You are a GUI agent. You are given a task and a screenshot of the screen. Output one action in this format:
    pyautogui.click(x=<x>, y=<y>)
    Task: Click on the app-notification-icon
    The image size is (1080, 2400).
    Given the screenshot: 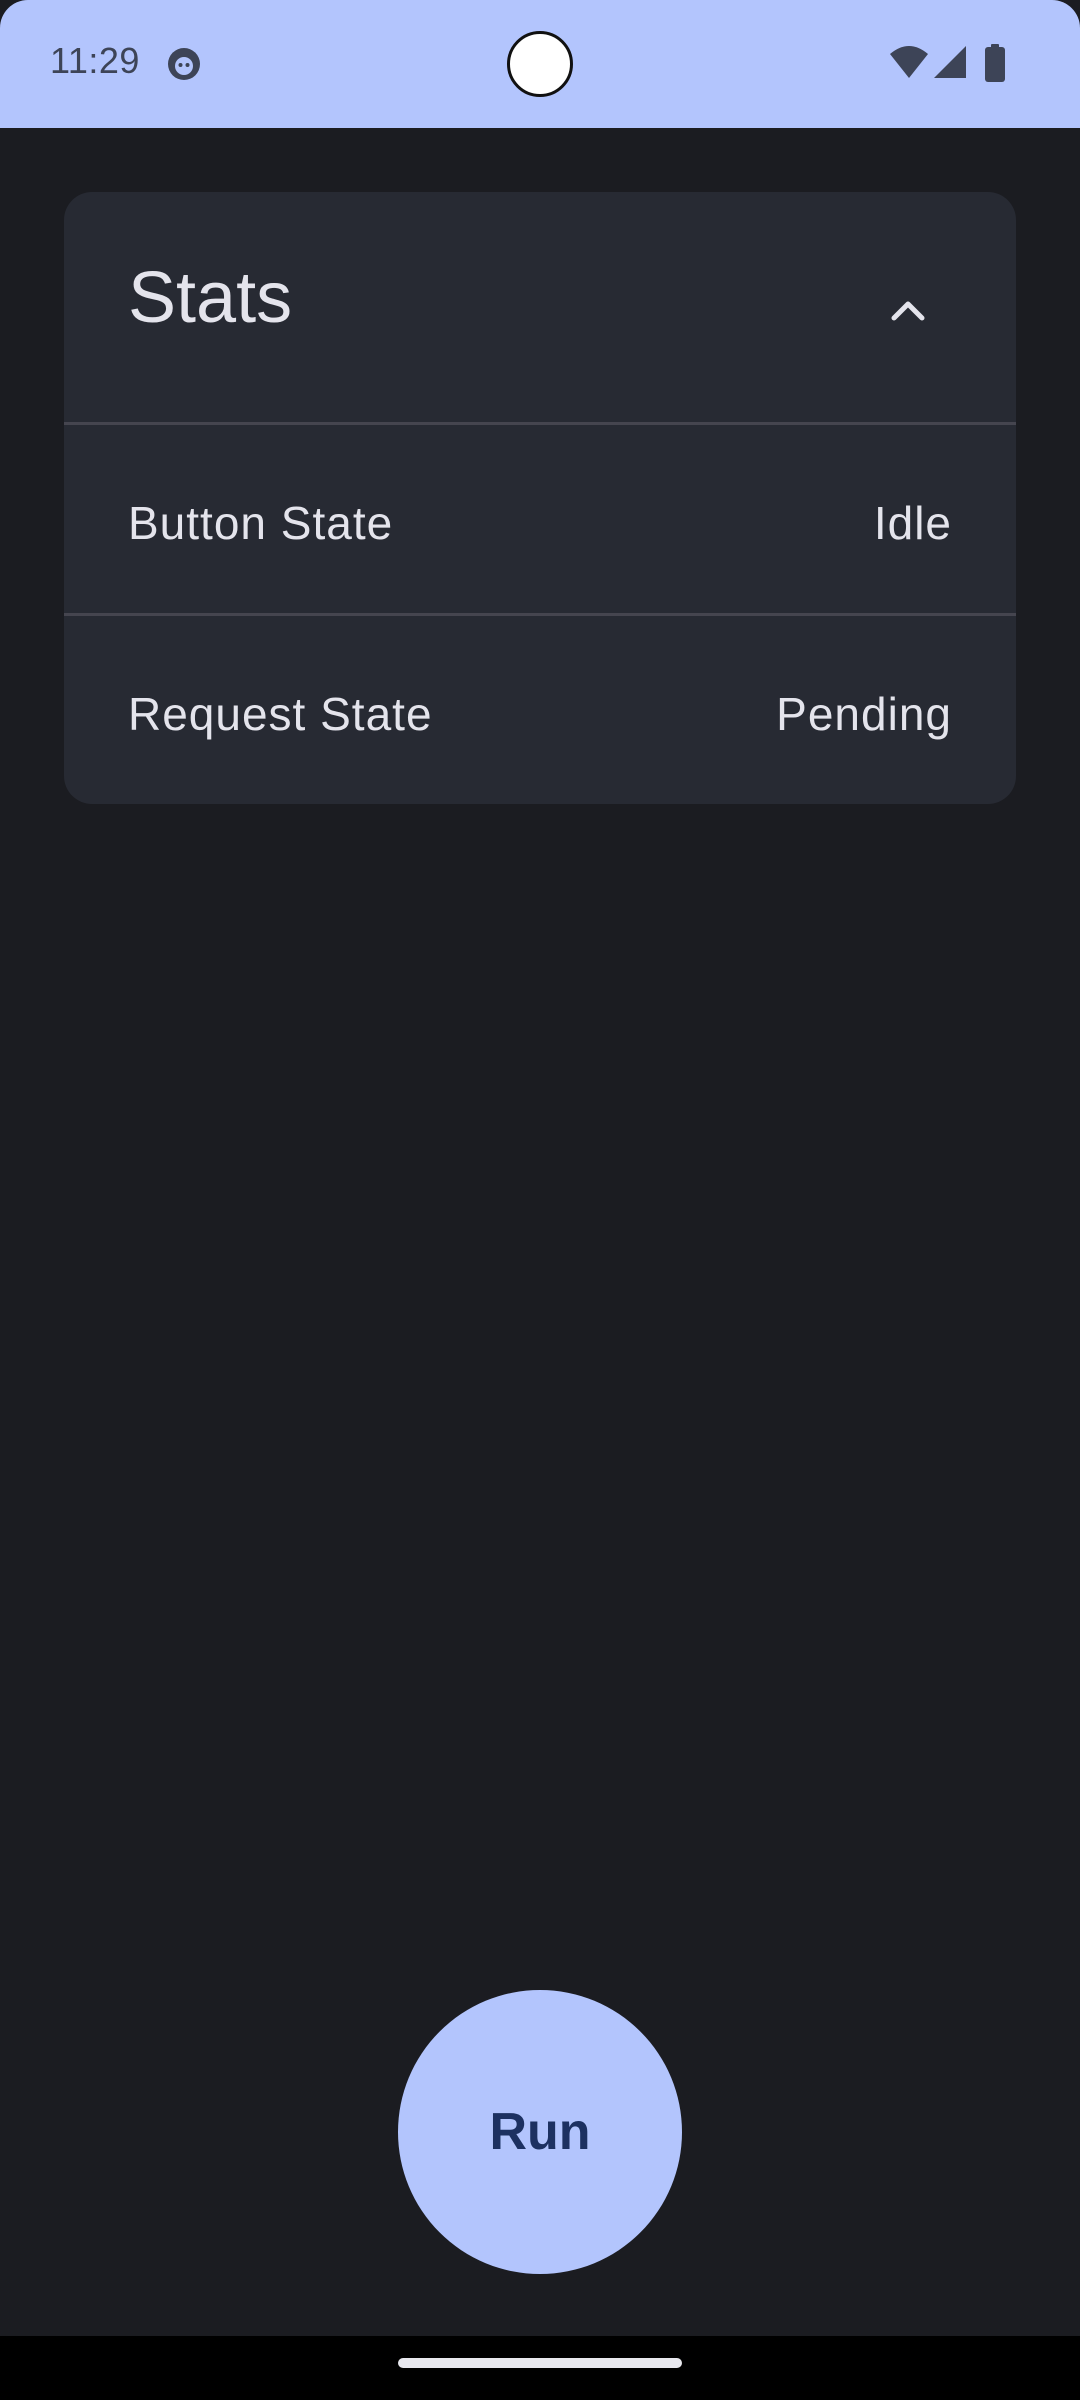 What is the action you would take?
    pyautogui.click(x=184, y=64)
    